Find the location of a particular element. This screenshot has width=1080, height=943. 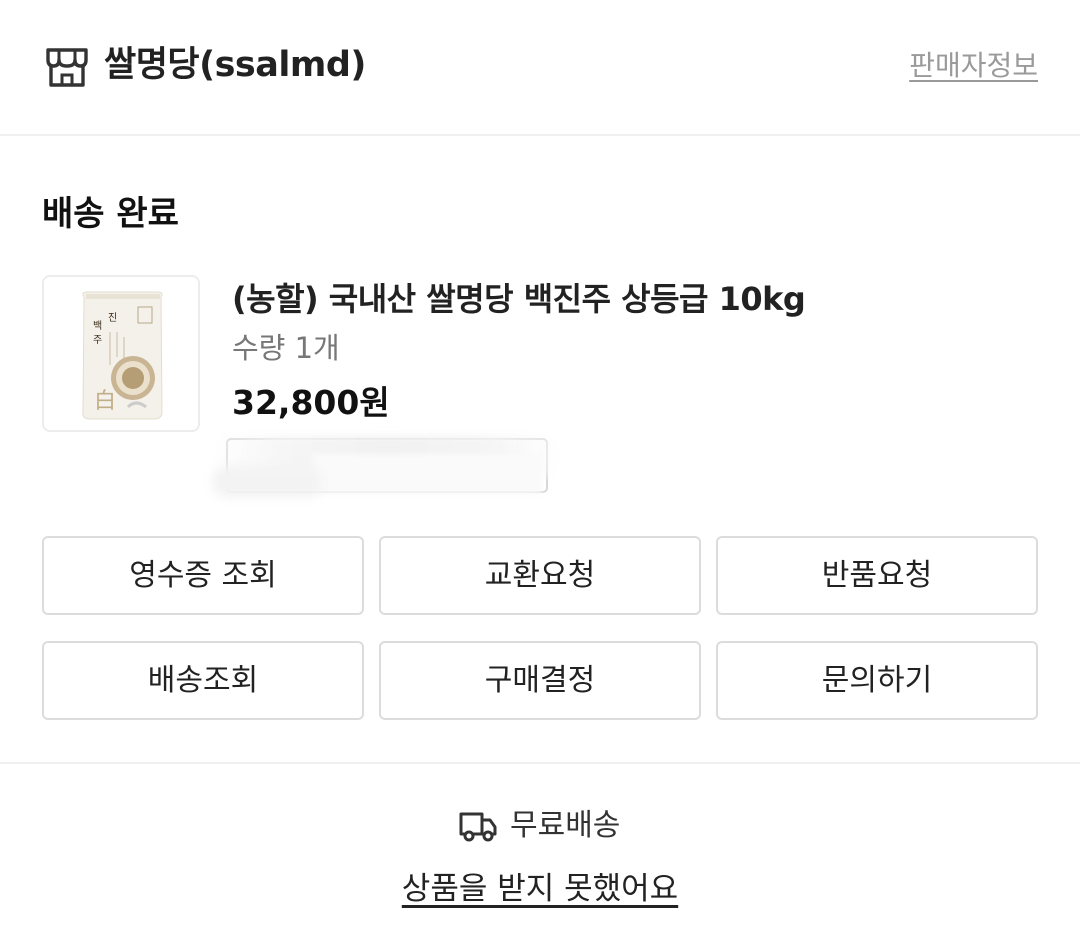

thumbnail-brand-text: 백 is located at coordinates (97, 326).